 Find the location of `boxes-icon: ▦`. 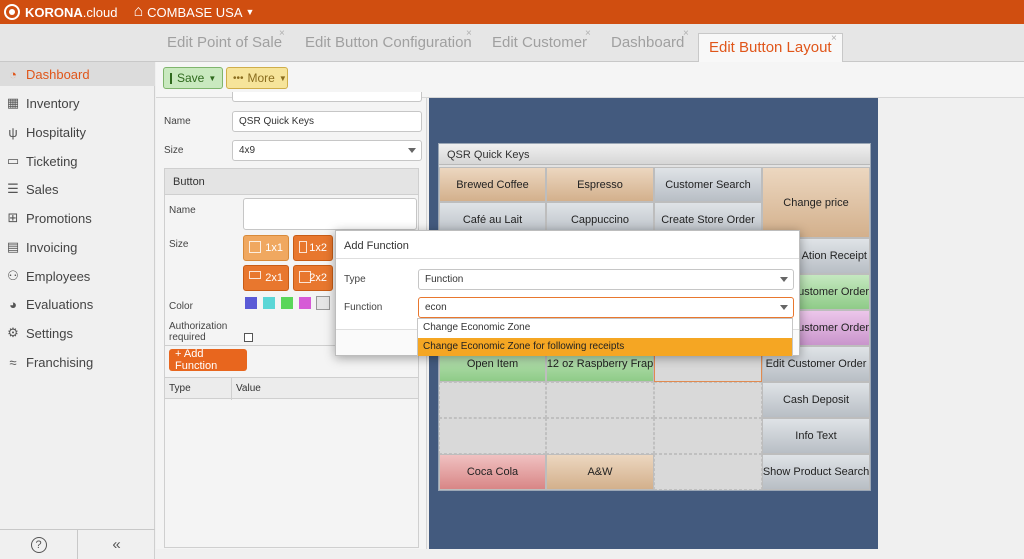

boxes-icon: ▦ is located at coordinates (13, 102).